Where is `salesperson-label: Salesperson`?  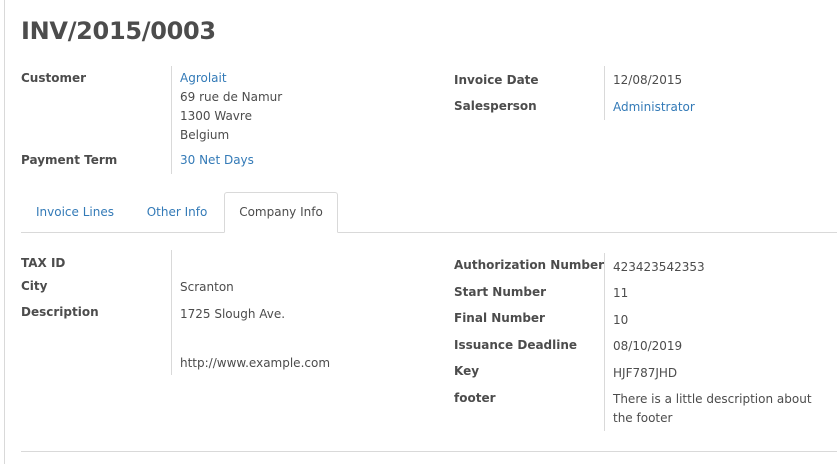
salesperson-label: Salesperson is located at coordinates (495, 106).